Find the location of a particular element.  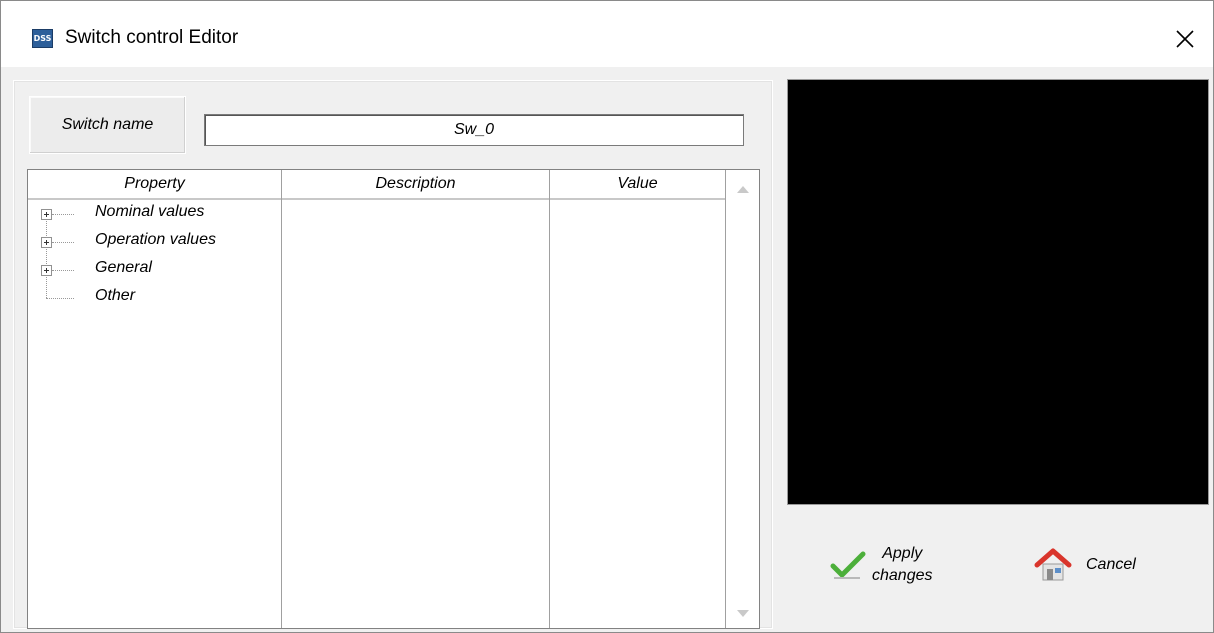

column-header-value: Value is located at coordinates (637, 185).